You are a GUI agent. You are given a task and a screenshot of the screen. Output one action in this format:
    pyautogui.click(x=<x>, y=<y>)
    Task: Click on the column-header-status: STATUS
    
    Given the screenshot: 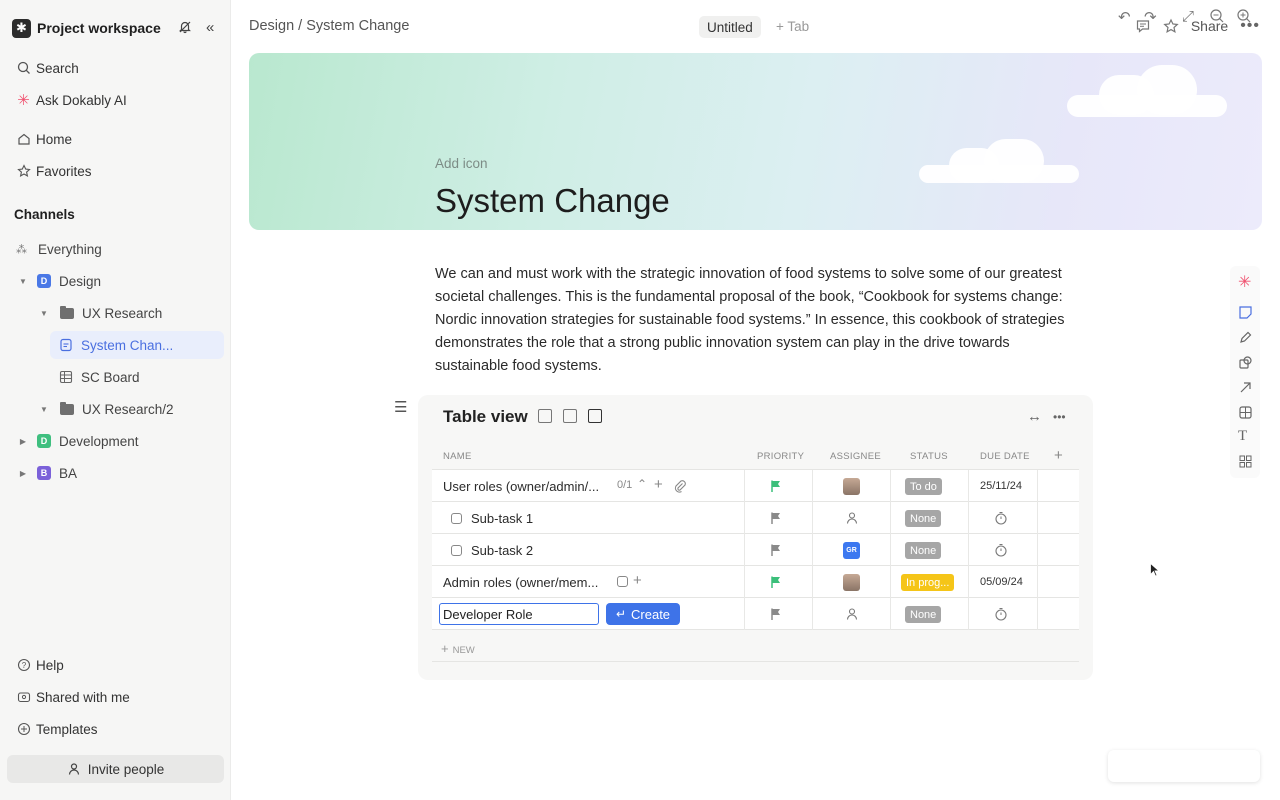 What is the action you would take?
    pyautogui.click(x=929, y=456)
    